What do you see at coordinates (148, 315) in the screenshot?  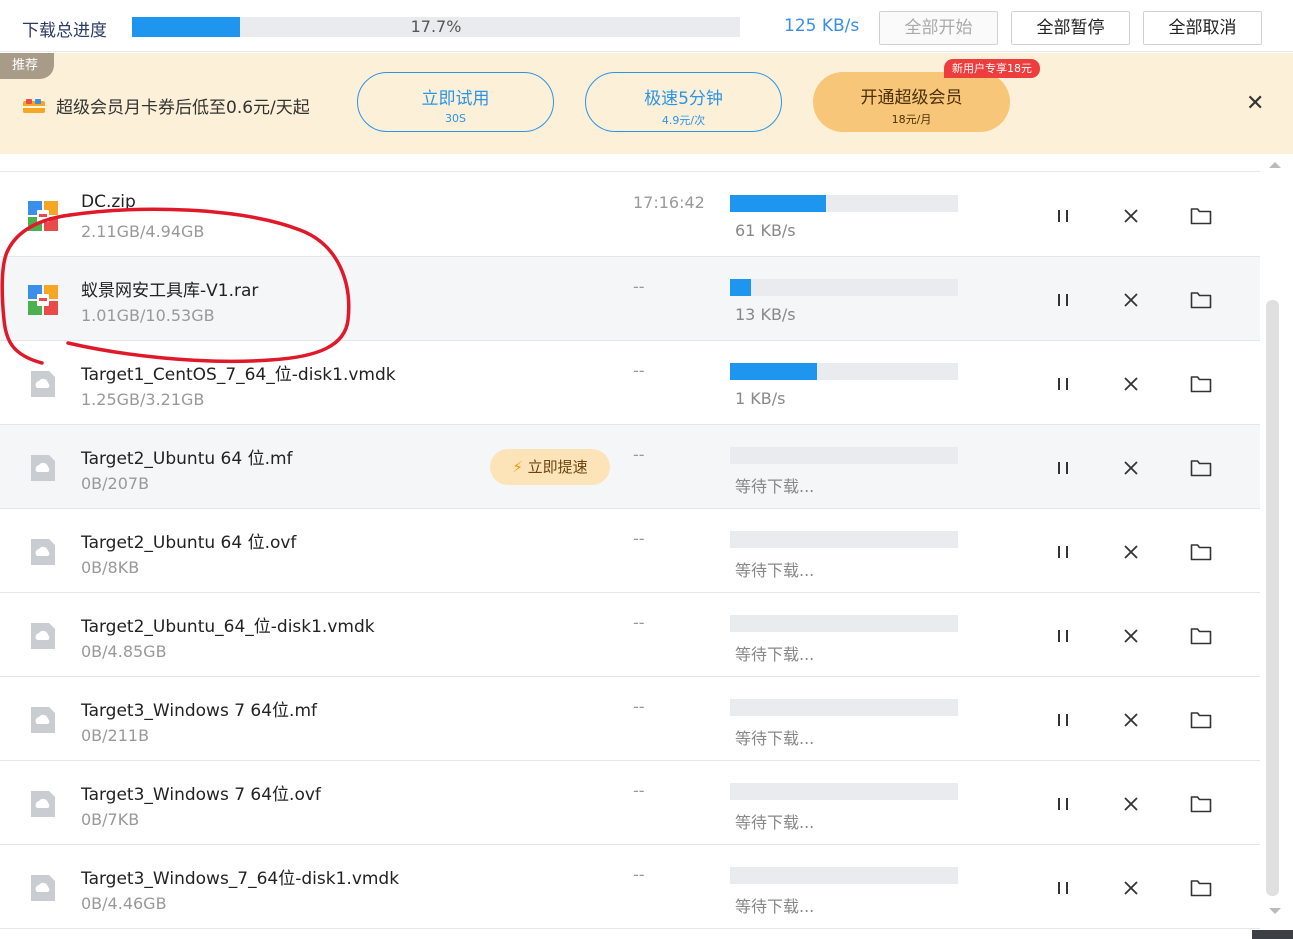 I see `file-size: 1.01GB/10.53GB` at bounding box center [148, 315].